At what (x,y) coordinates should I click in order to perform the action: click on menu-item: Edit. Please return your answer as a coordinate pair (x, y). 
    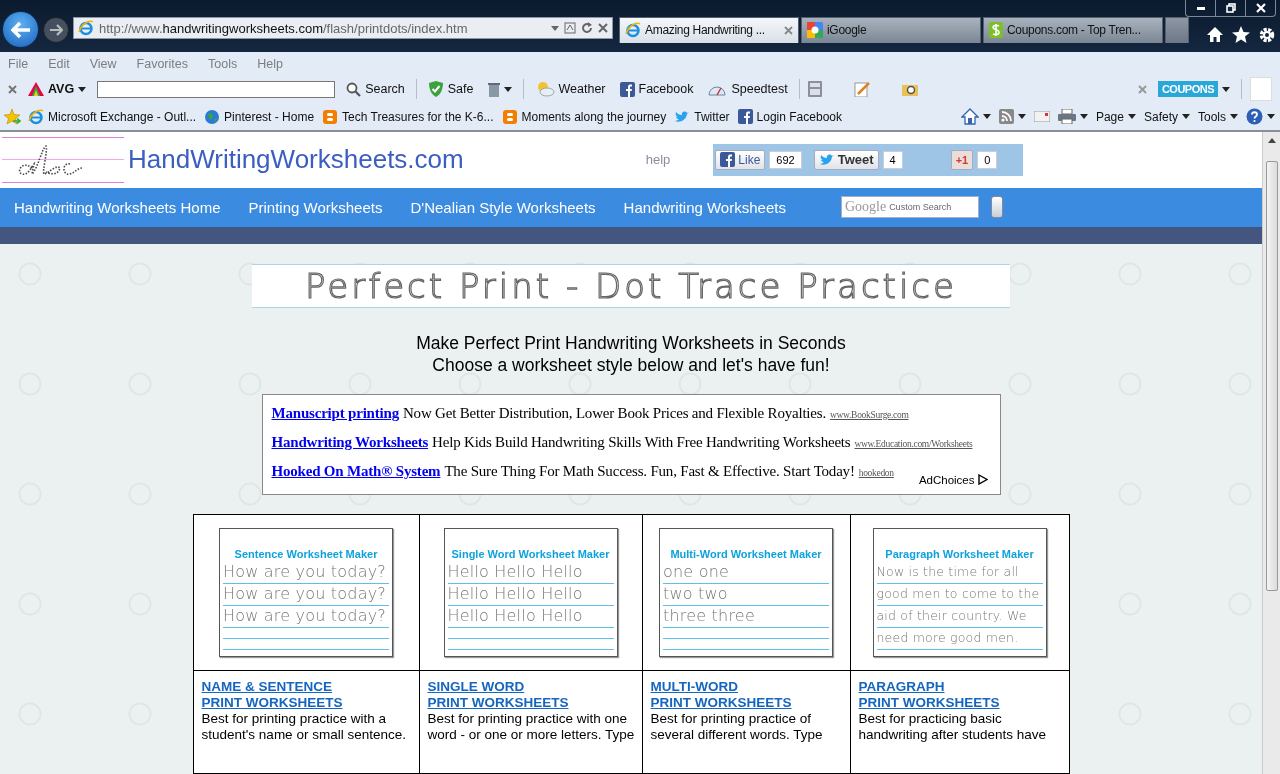
    Looking at the image, I should click on (59, 63).